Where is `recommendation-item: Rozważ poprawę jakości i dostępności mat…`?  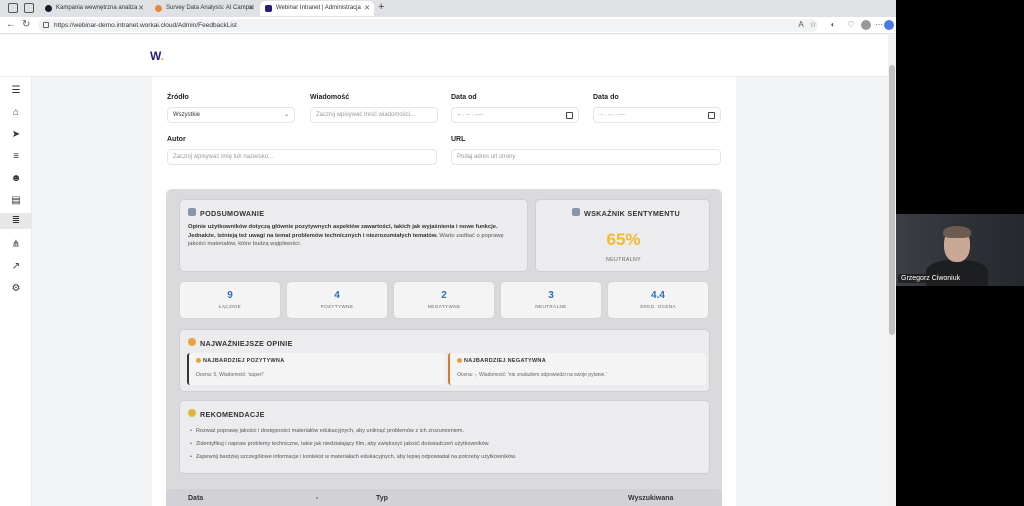
recommendation-item: Rozważ poprawę jakości i dostępności mat… is located at coordinates (327, 431).